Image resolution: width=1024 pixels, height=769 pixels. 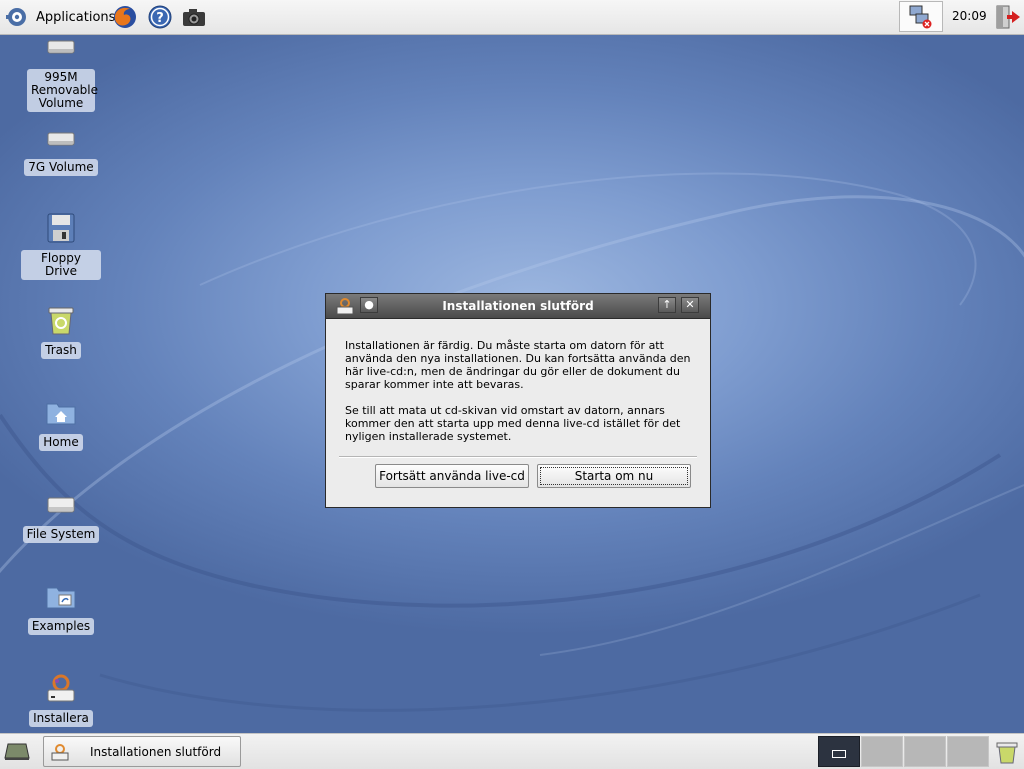 I want to click on applications-menu-label: Applications, so click(x=76, y=17).